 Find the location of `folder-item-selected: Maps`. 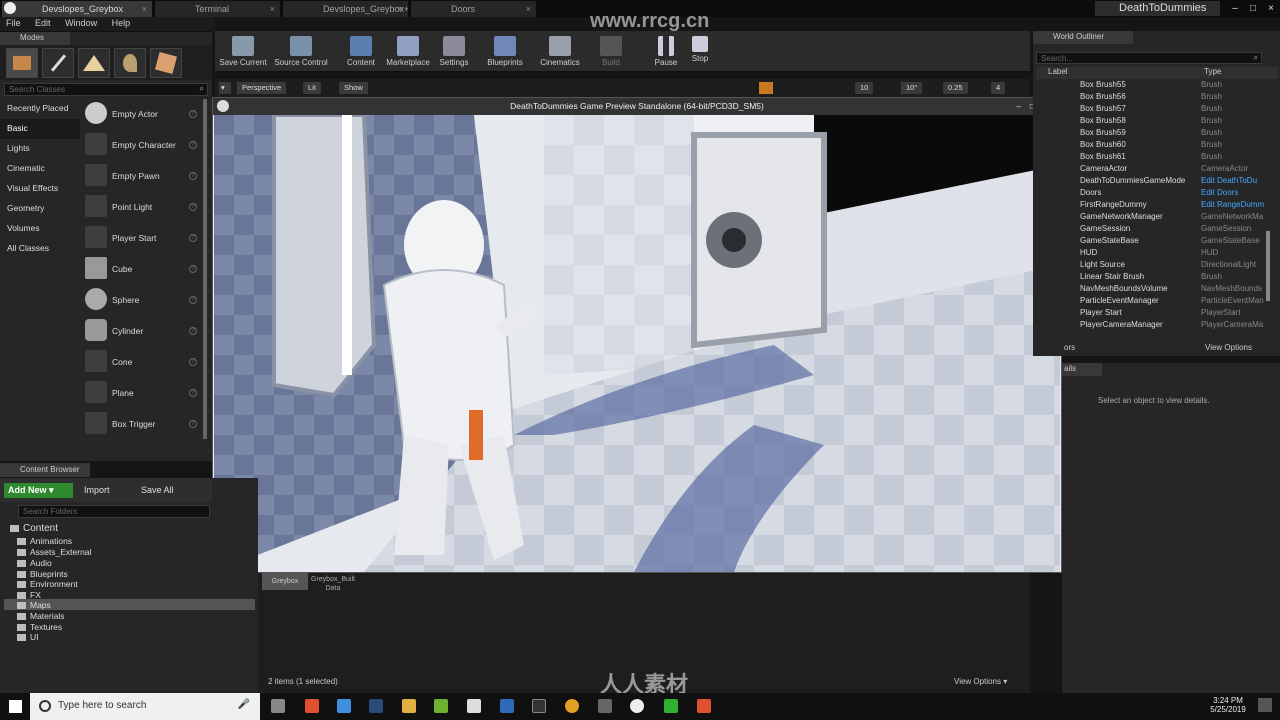

folder-item-selected: Maps is located at coordinates (34, 605).